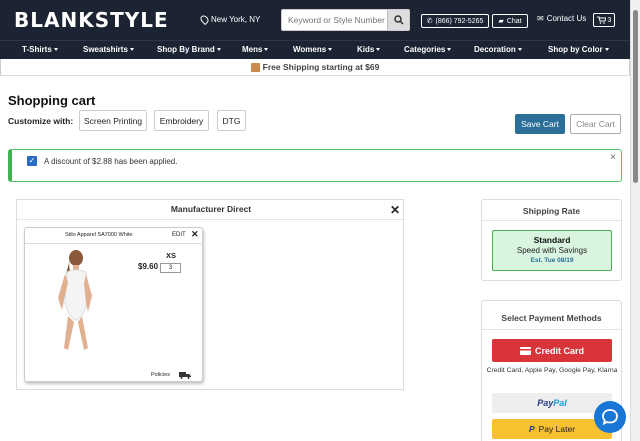  What do you see at coordinates (540, 124) in the screenshot?
I see `save-cart-button: Save Cart` at bounding box center [540, 124].